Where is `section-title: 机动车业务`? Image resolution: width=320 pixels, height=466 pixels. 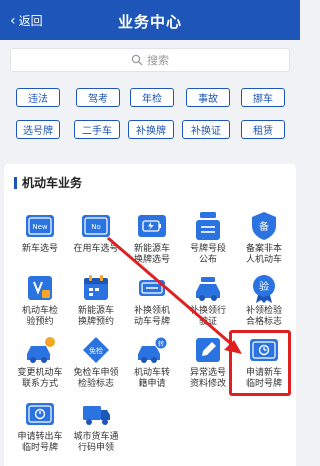
section-title: 机动车业务 is located at coordinates (48, 182).